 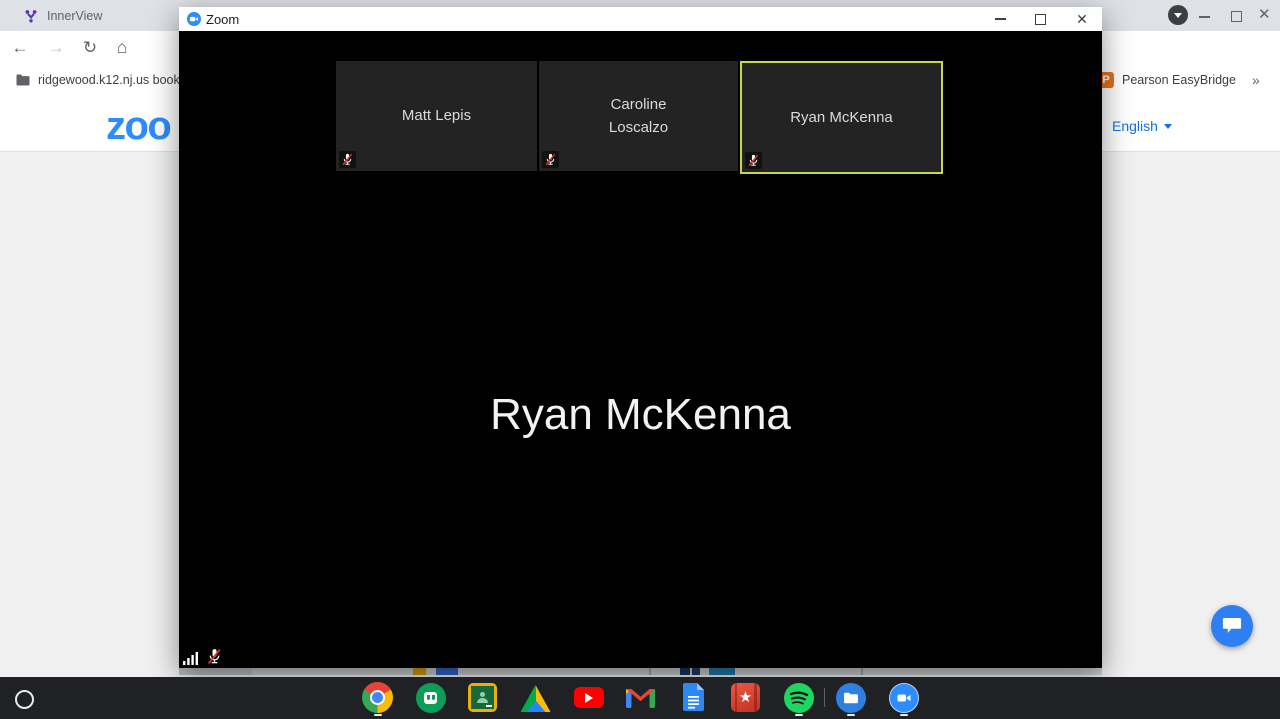 What do you see at coordinates (862, 671) in the screenshot?
I see `peek-divider2` at bounding box center [862, 671].